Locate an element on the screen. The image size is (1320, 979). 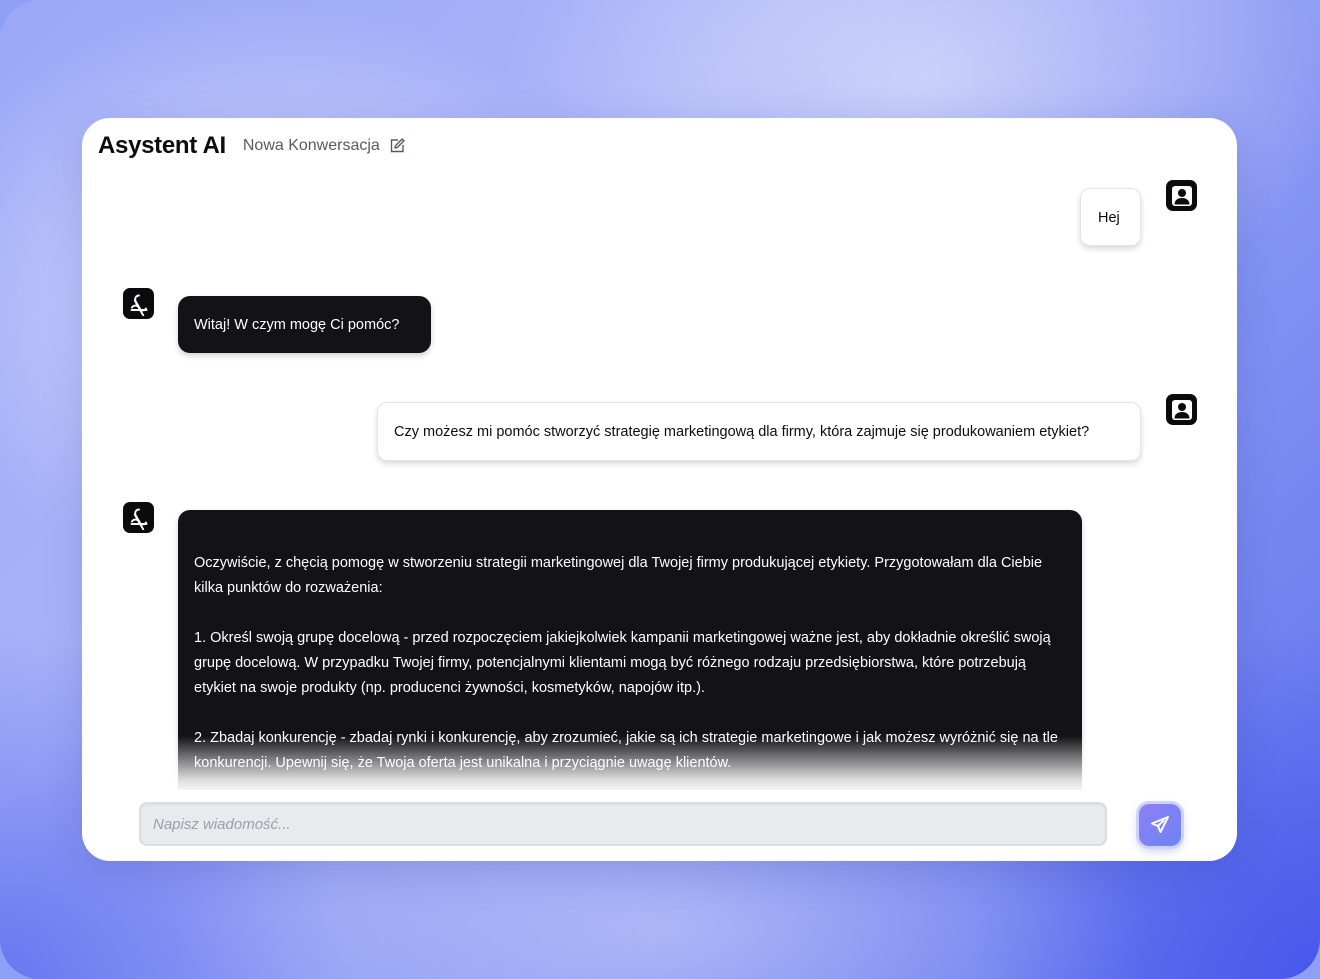
user-message: Hej is located at coordinates (1110, 217).